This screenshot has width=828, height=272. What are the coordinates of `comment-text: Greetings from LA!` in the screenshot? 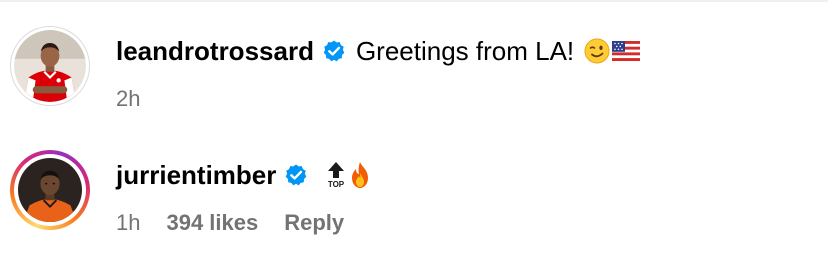 It's located at (465, 51).